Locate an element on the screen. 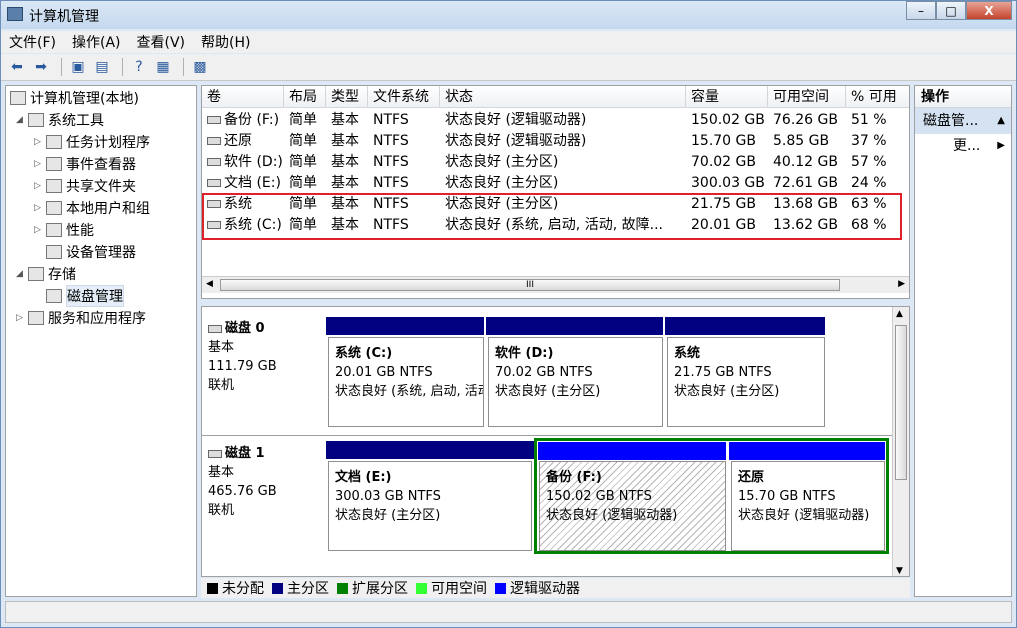  menu-file: 文件(F) is located at coordinates (32, 42).